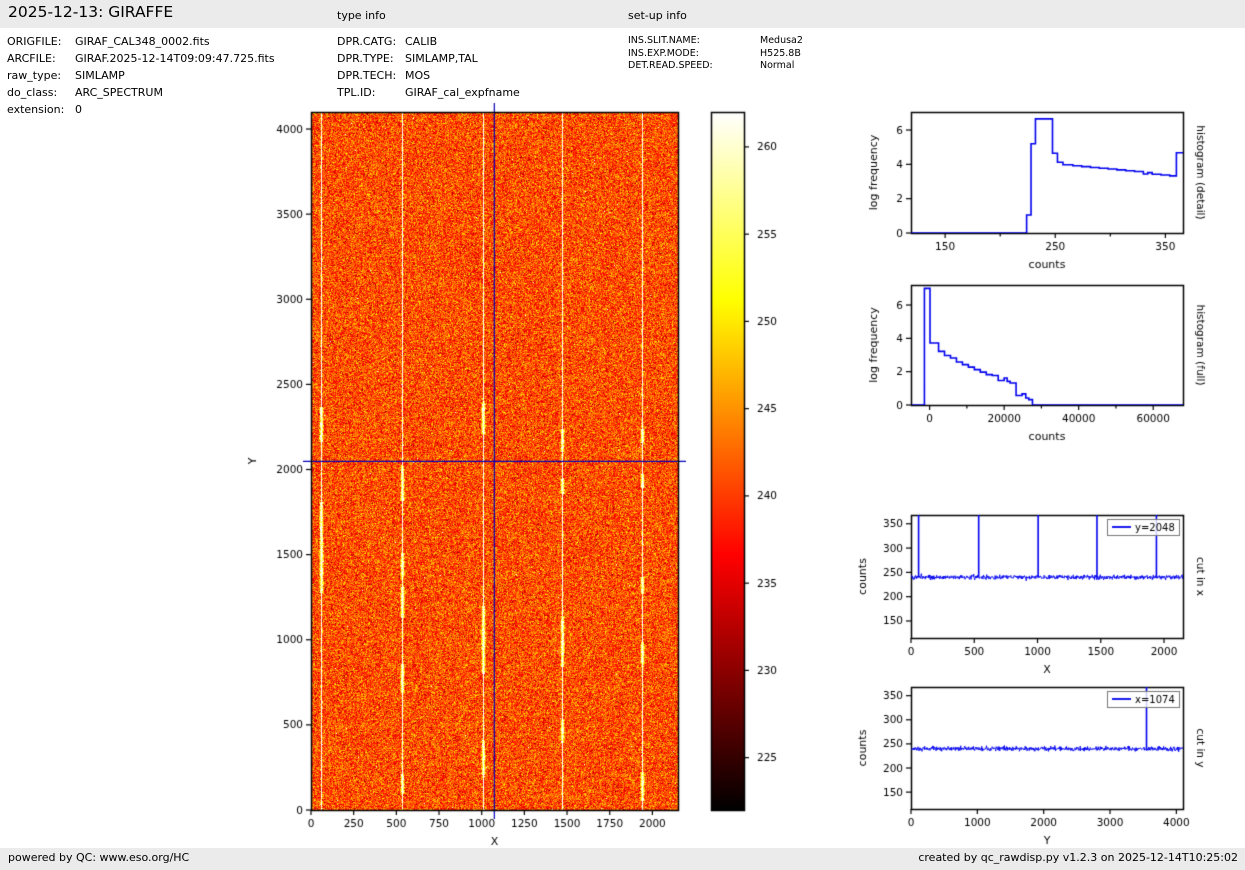 The width and height of the screenshot is (1245, 870). Describe the element at coordinates (100, 75) in the screenshot. I see `field-value: SIMLAMP` at that location.